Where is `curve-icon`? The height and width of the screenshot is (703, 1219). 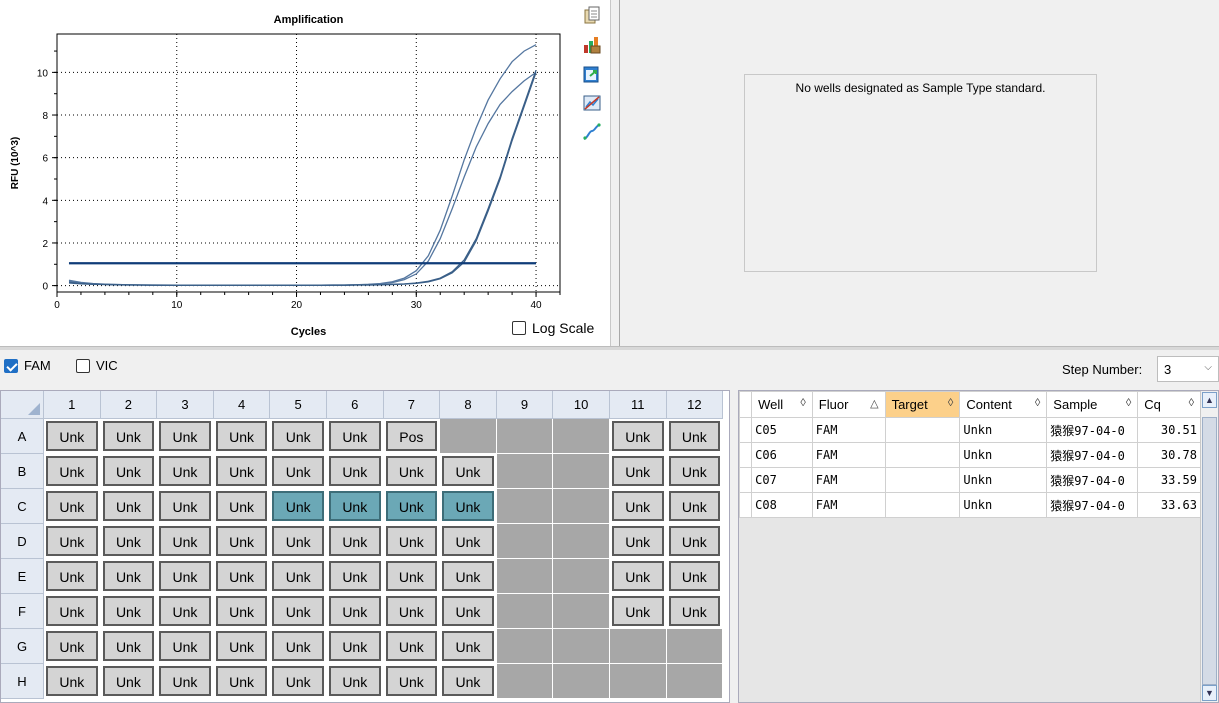
curve-icon is located at coordinates (592, 132).